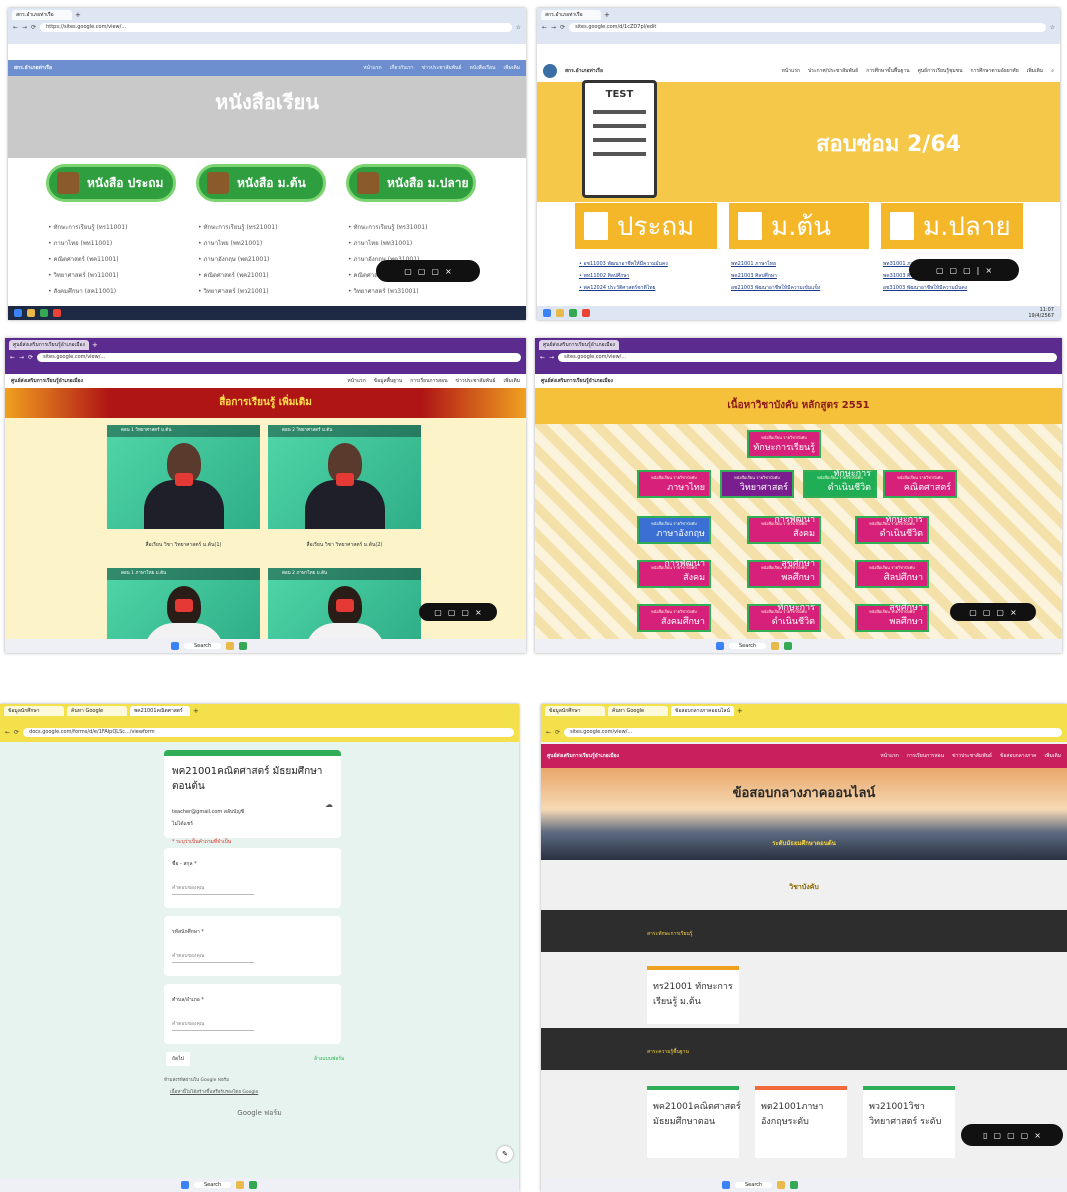 This screenshot has height=1192, width=1067. I want to click on exam-link: อช31003 พัฒนาอาชีพให้มีความมั่นคง, so click(925, 288).